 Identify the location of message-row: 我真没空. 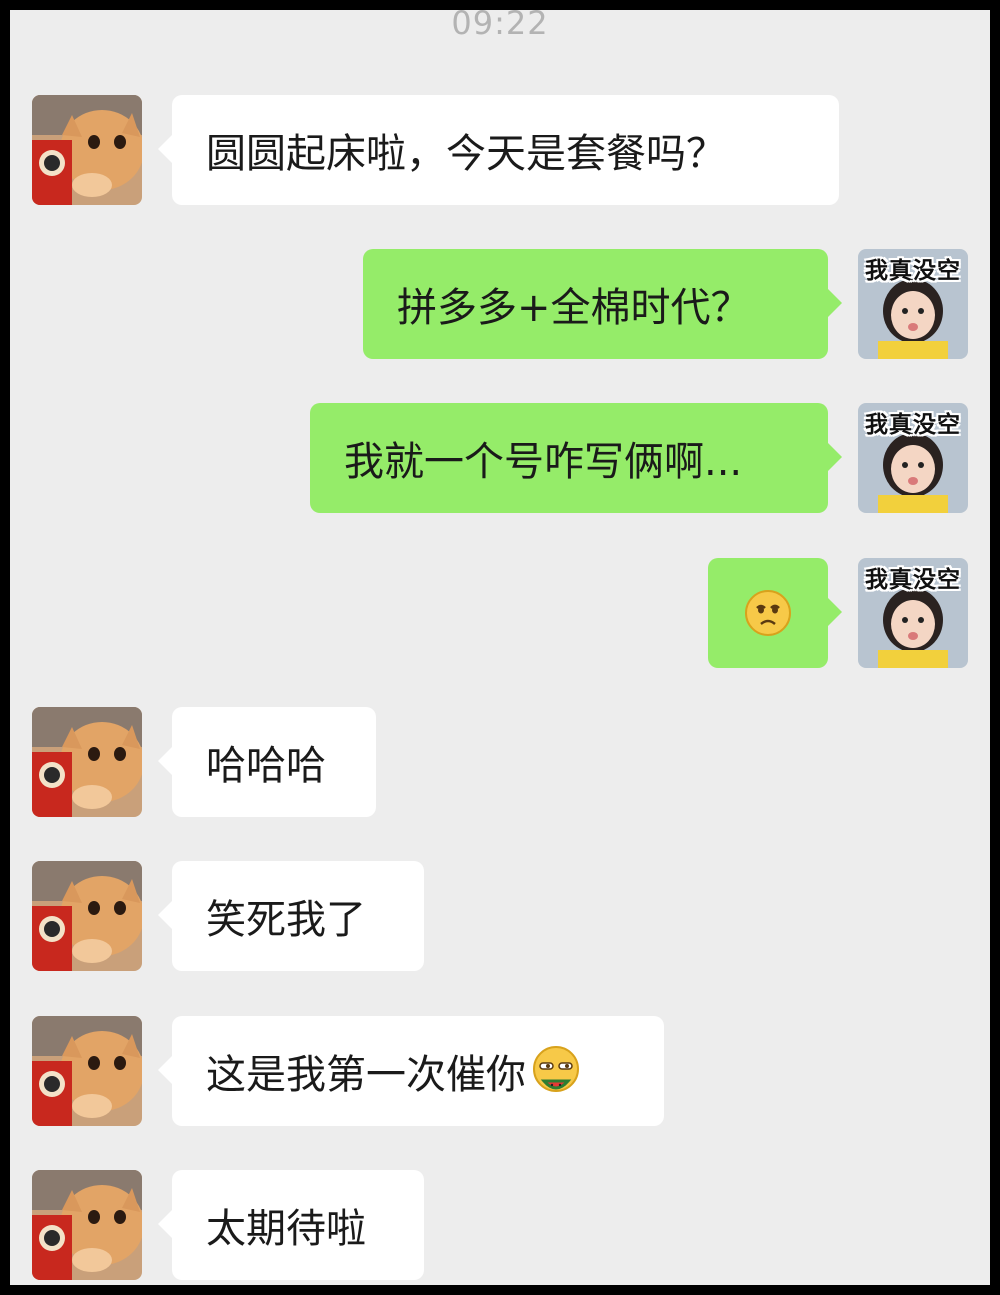
(489, 613).